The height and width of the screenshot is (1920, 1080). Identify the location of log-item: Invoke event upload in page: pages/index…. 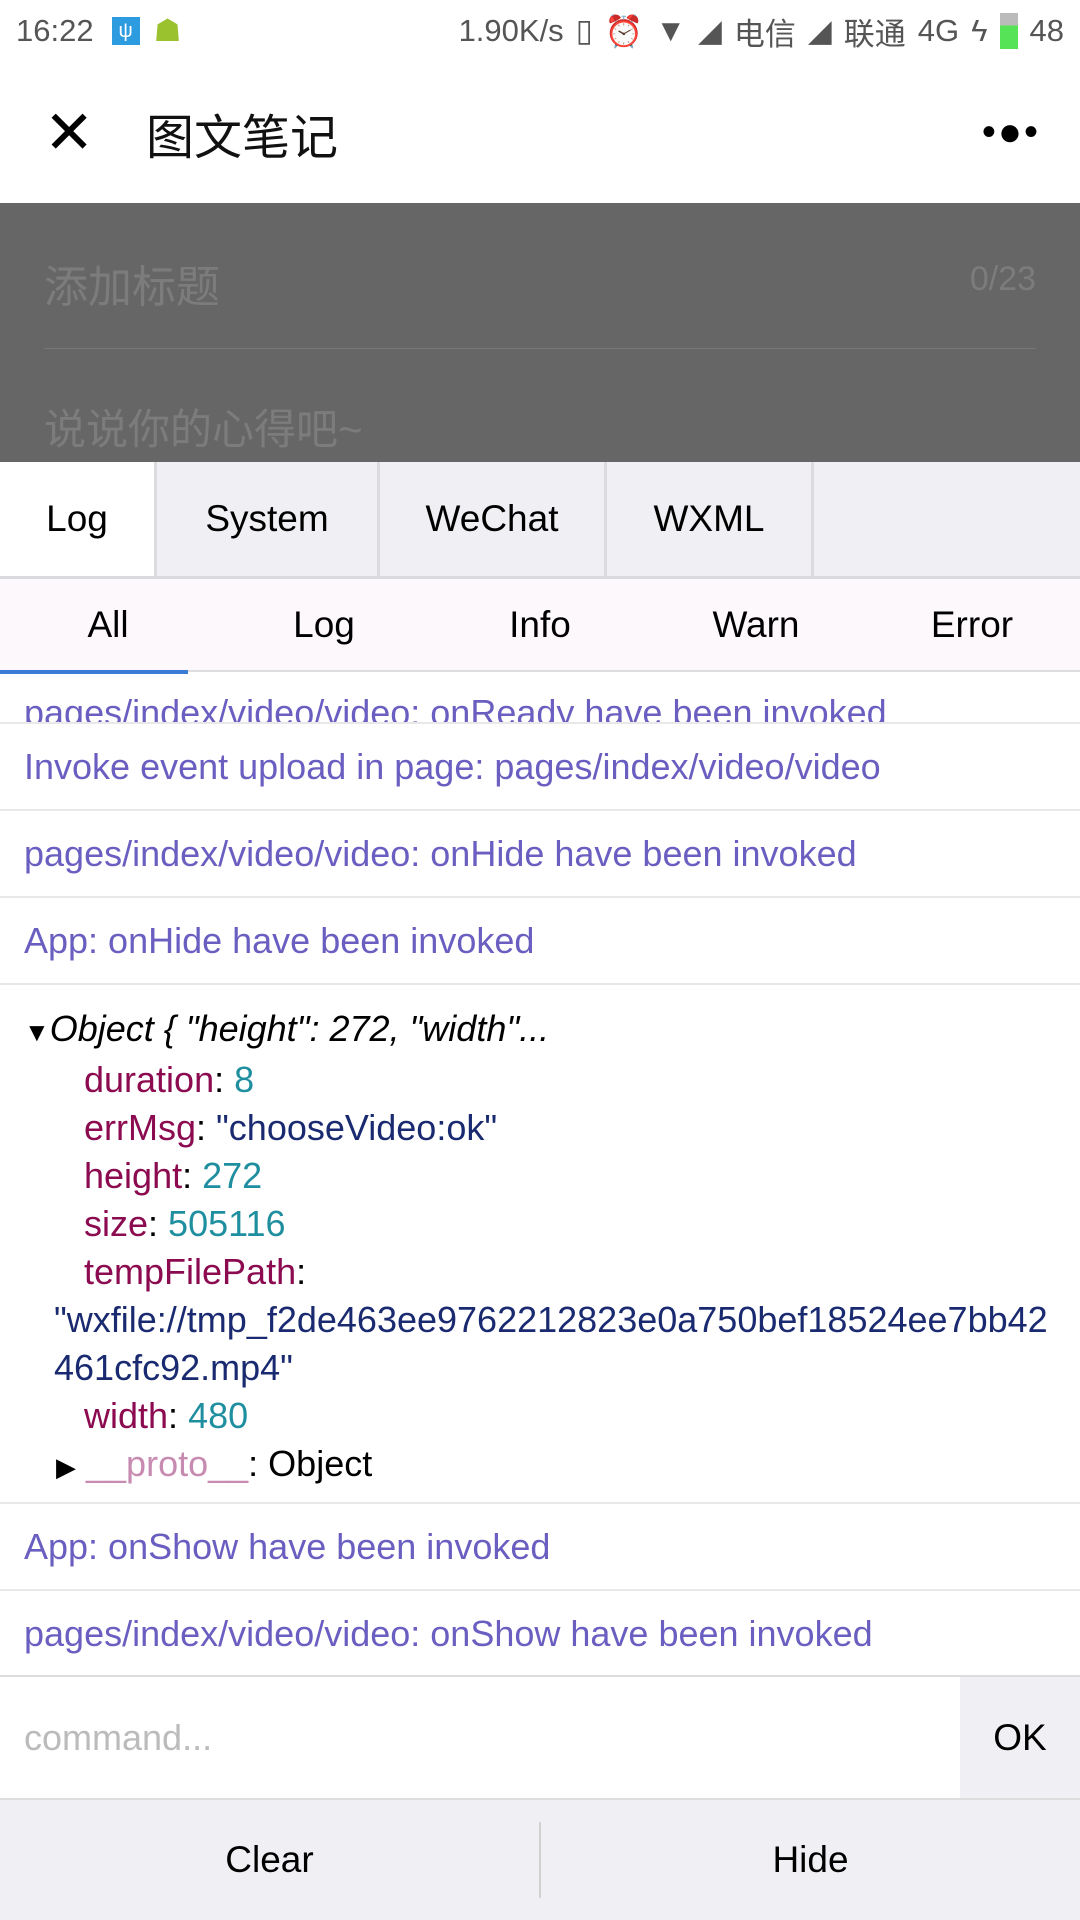
(540, 767).